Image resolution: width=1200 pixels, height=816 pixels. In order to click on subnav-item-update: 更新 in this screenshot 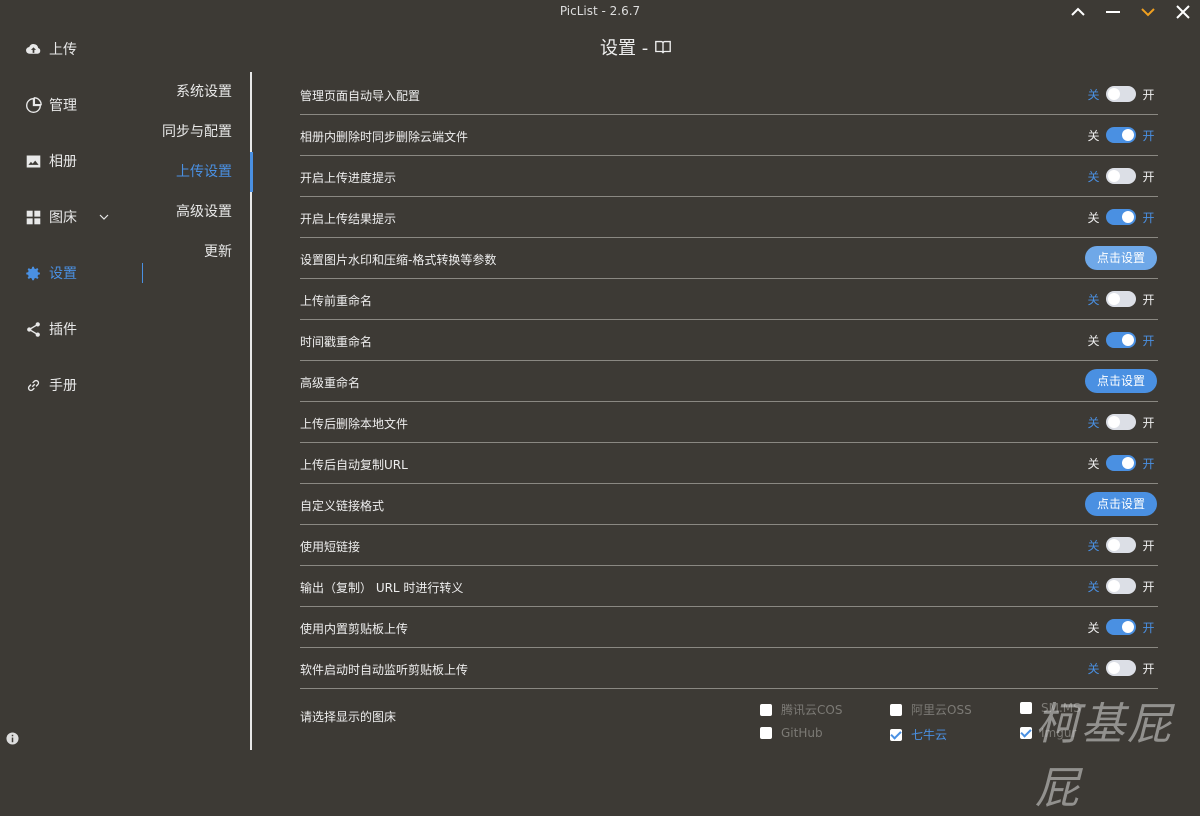, I will do `click(218, 252)`.